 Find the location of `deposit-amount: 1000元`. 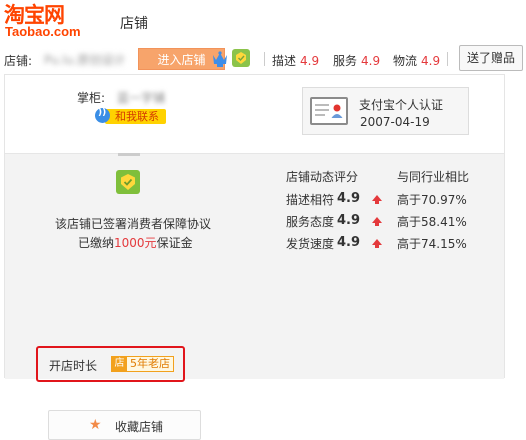

deposit-amount: 1000元 is located at coordinates (135, 243).